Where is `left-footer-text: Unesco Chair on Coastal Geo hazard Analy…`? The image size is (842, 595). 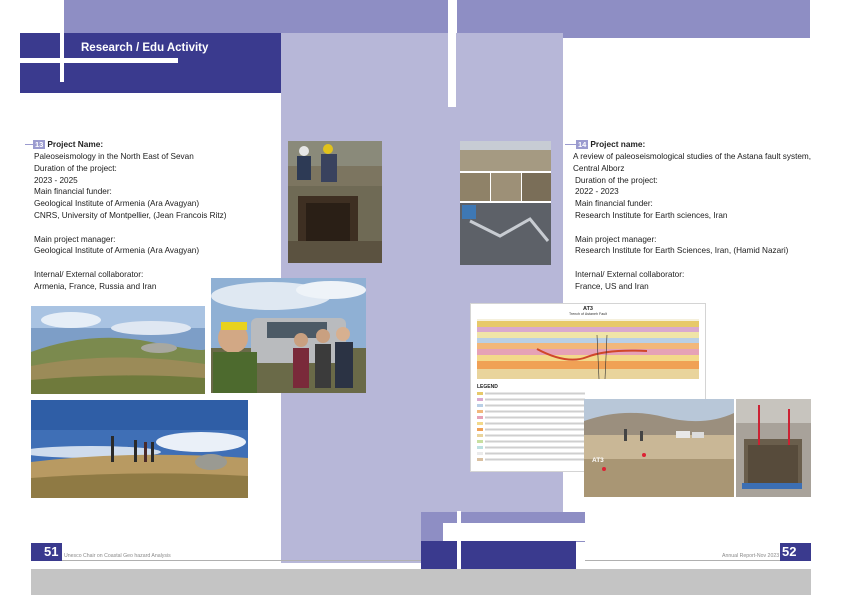
left-footer-text: Unesco Chair on Coastal Geo hazard Analy… is located at coordinates (117, 556).